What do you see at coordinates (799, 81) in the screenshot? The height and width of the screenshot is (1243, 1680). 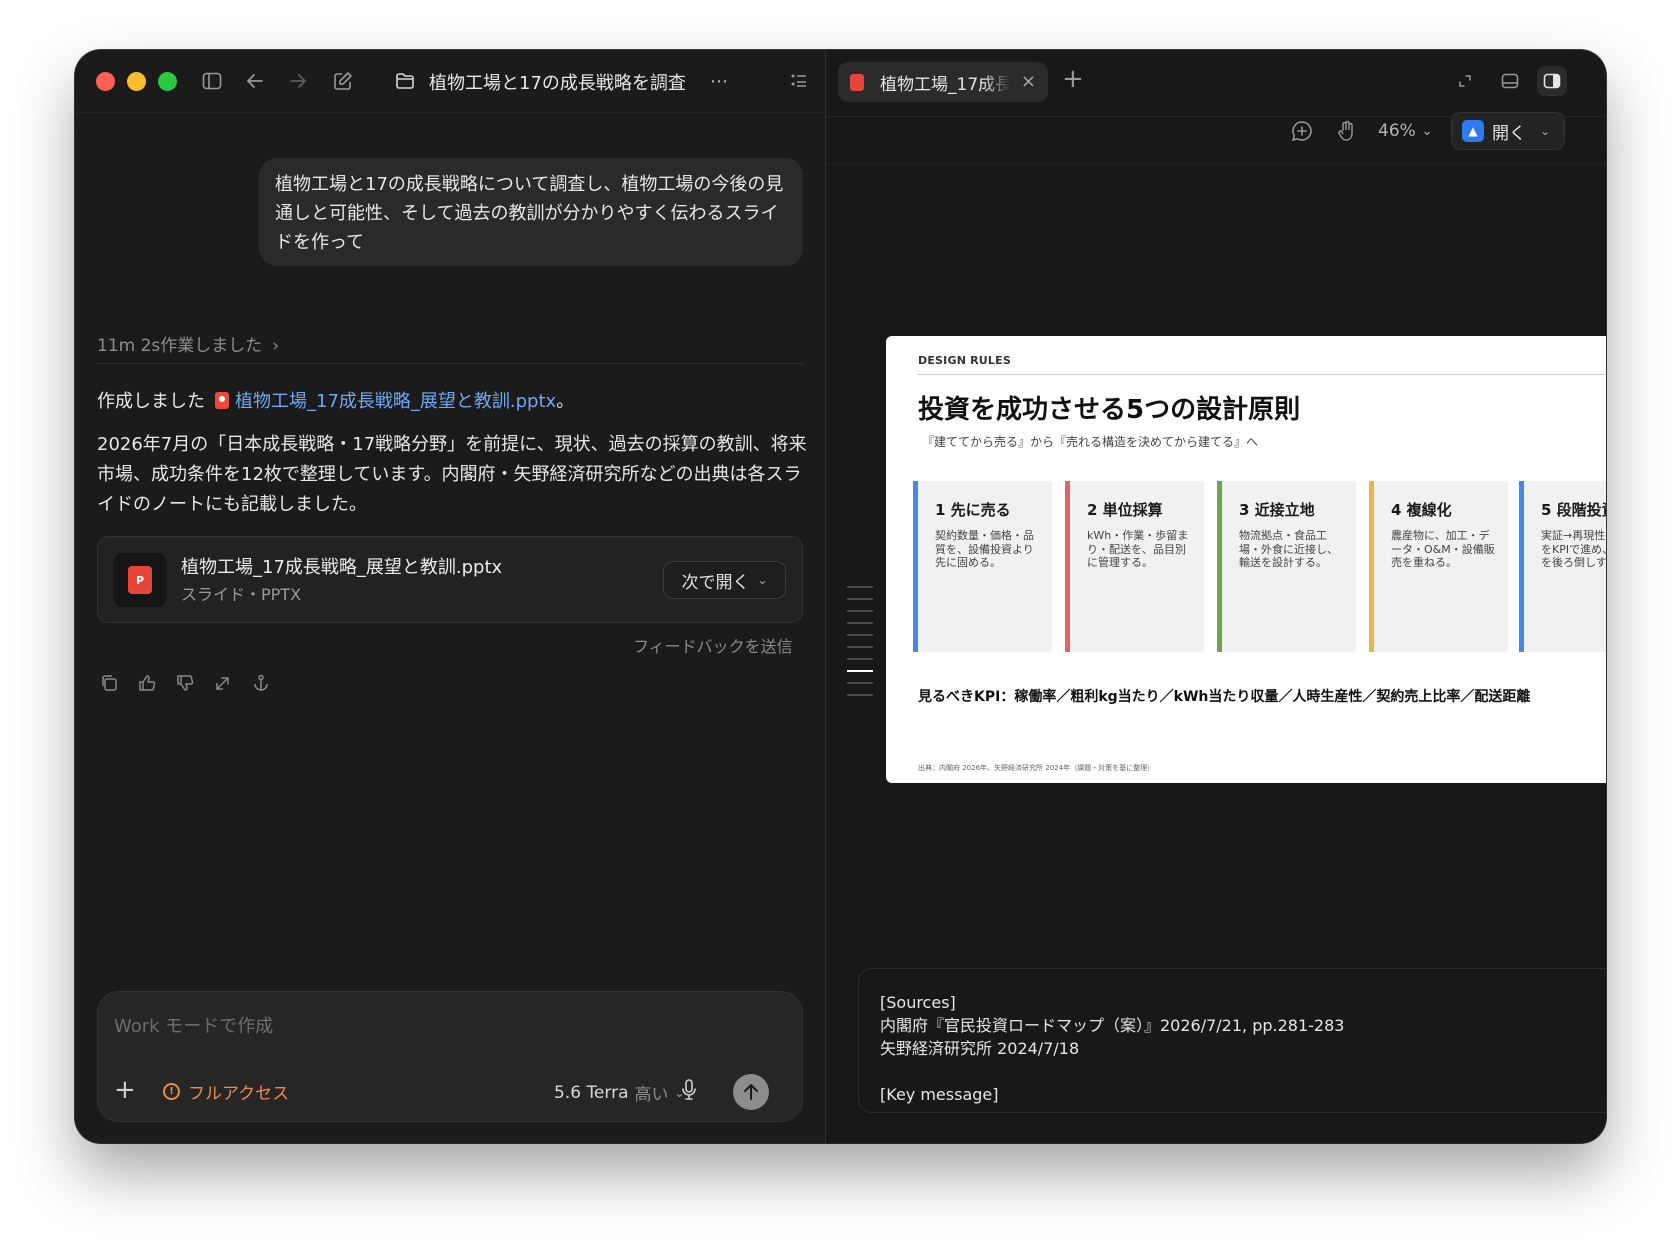 I see `outline-list-icon` at bounding box center [799, 81].